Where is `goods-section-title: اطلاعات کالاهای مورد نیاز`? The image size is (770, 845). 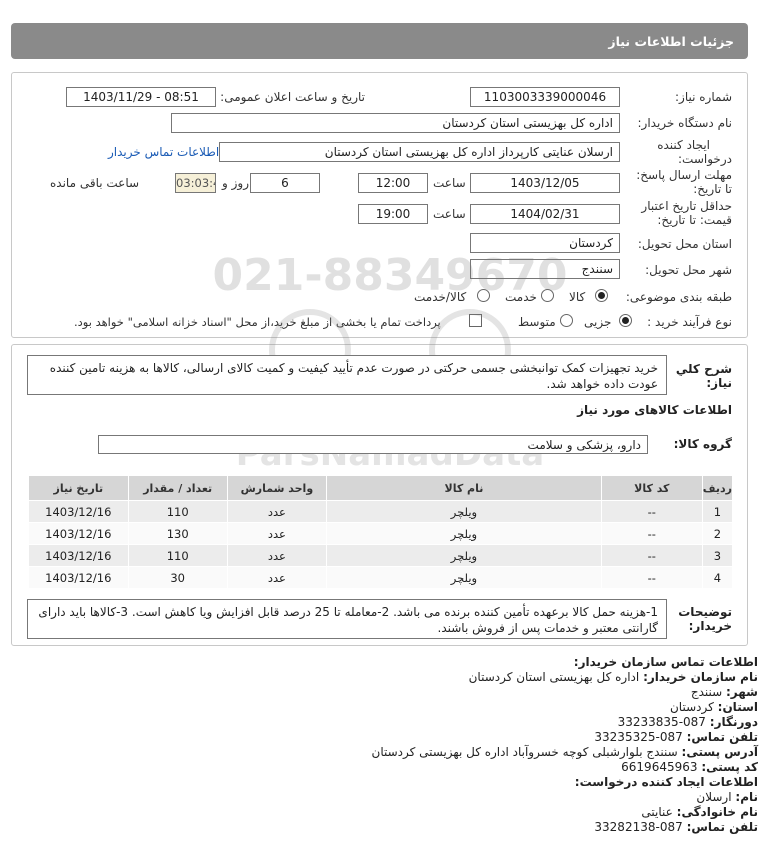
goods-section-title: اطلاعات کالاهای مورد نیاز is located at coordinates (654, 410).